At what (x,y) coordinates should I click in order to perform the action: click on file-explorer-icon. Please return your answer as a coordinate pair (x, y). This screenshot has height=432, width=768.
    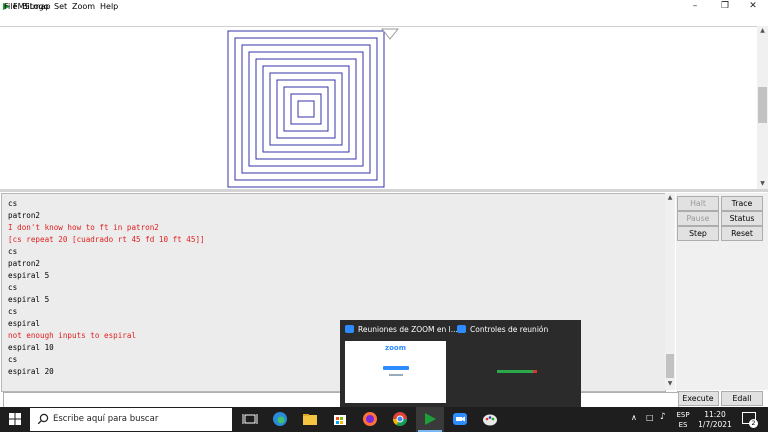
    Looking at the image, I should click on (310, 419).